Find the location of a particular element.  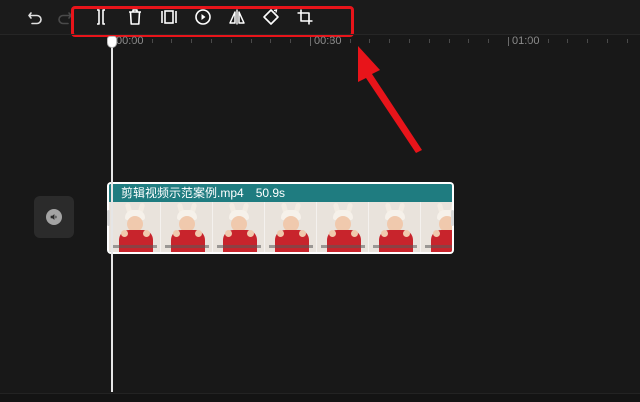

reverse-icon is located at coordinates (203, 17).